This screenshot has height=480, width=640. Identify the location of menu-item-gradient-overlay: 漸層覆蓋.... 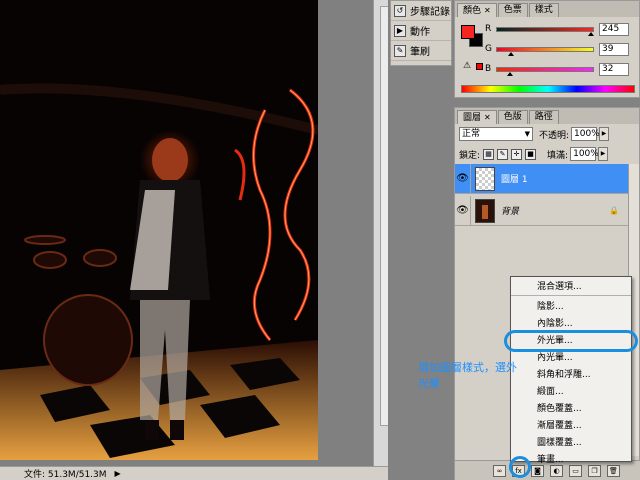
(571, 426).